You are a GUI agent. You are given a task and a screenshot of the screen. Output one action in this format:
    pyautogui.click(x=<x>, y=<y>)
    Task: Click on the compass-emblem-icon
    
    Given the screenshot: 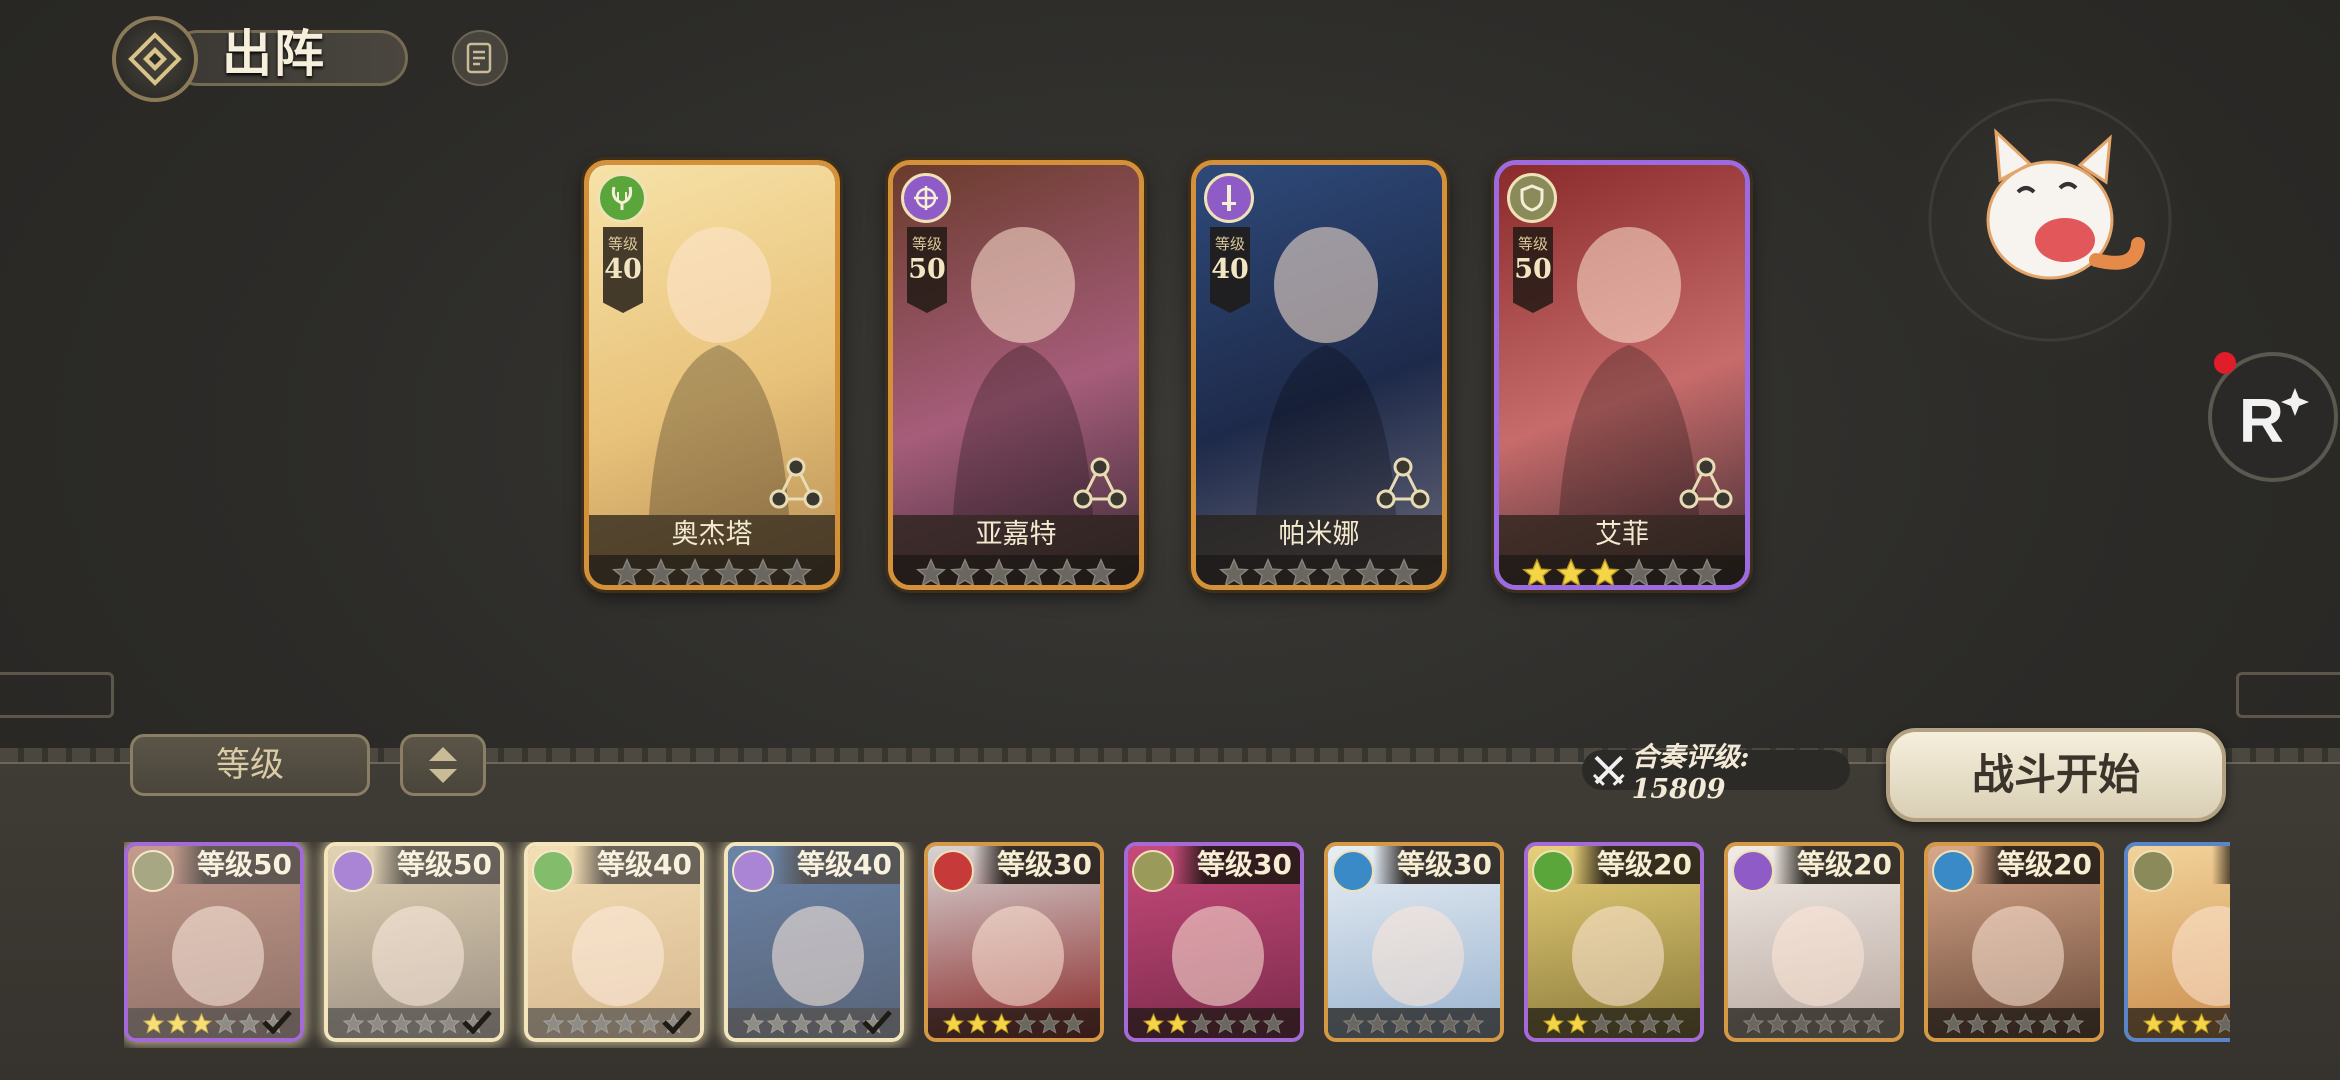 What is the action you would take?
    pyautogui.click(x=155, y=59)
    